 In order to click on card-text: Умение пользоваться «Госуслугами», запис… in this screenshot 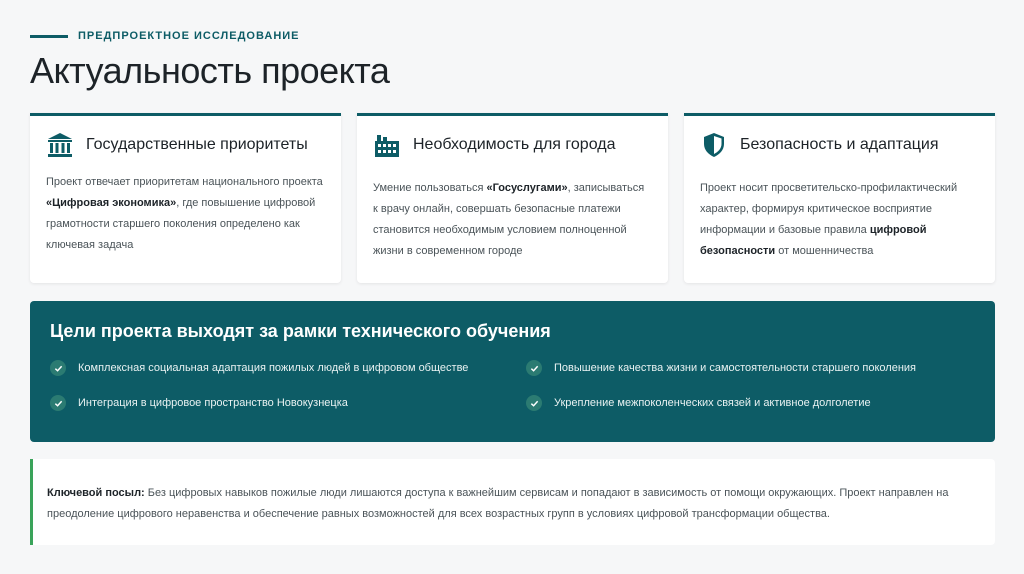, I will do `click(509, 219)`.